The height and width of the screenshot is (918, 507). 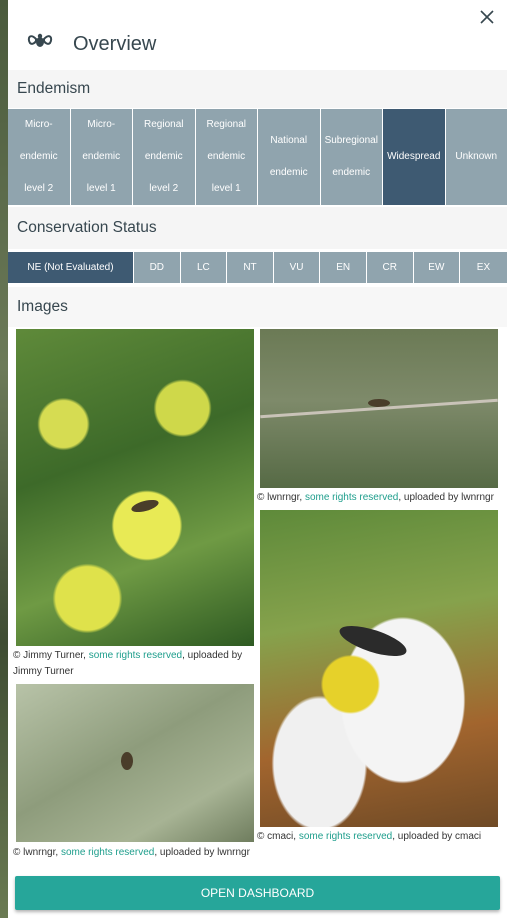 What do you see at coordinates (257, 89) in the screenshot?
I see `endemism-heading: Endemism` at bounding box center [257, 89].